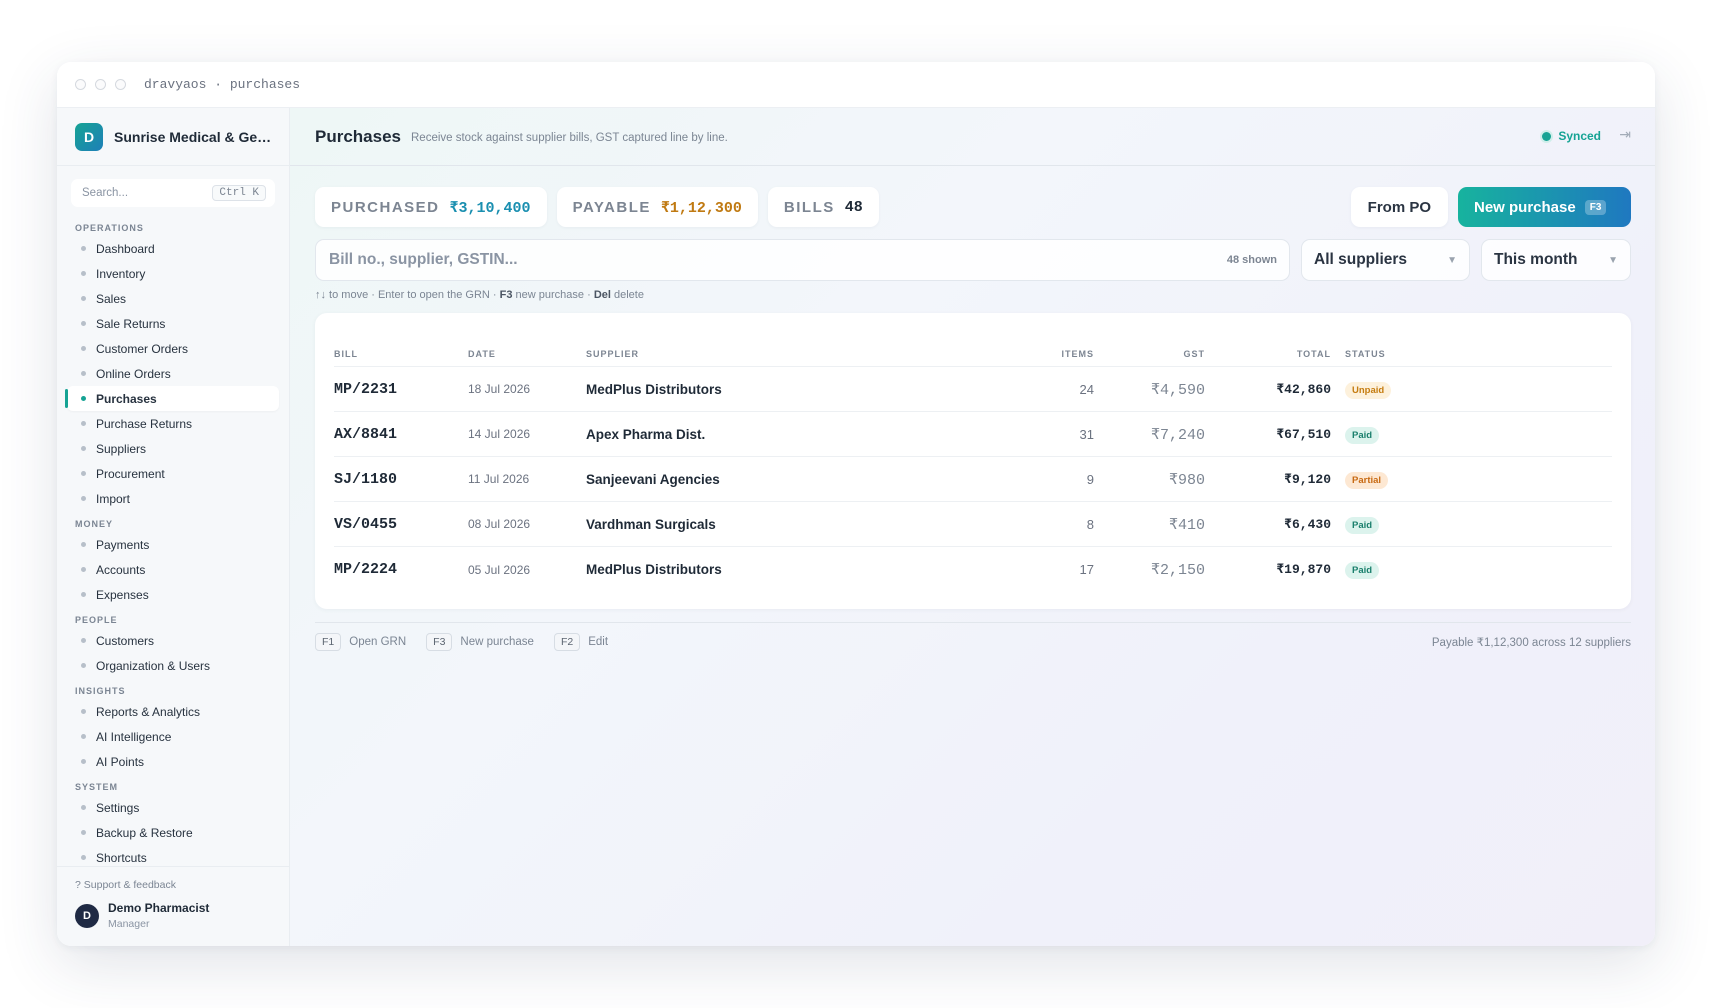 The image size is (1712, 1008). I want to click on column-header-gst: GST, so click(1149, 354).